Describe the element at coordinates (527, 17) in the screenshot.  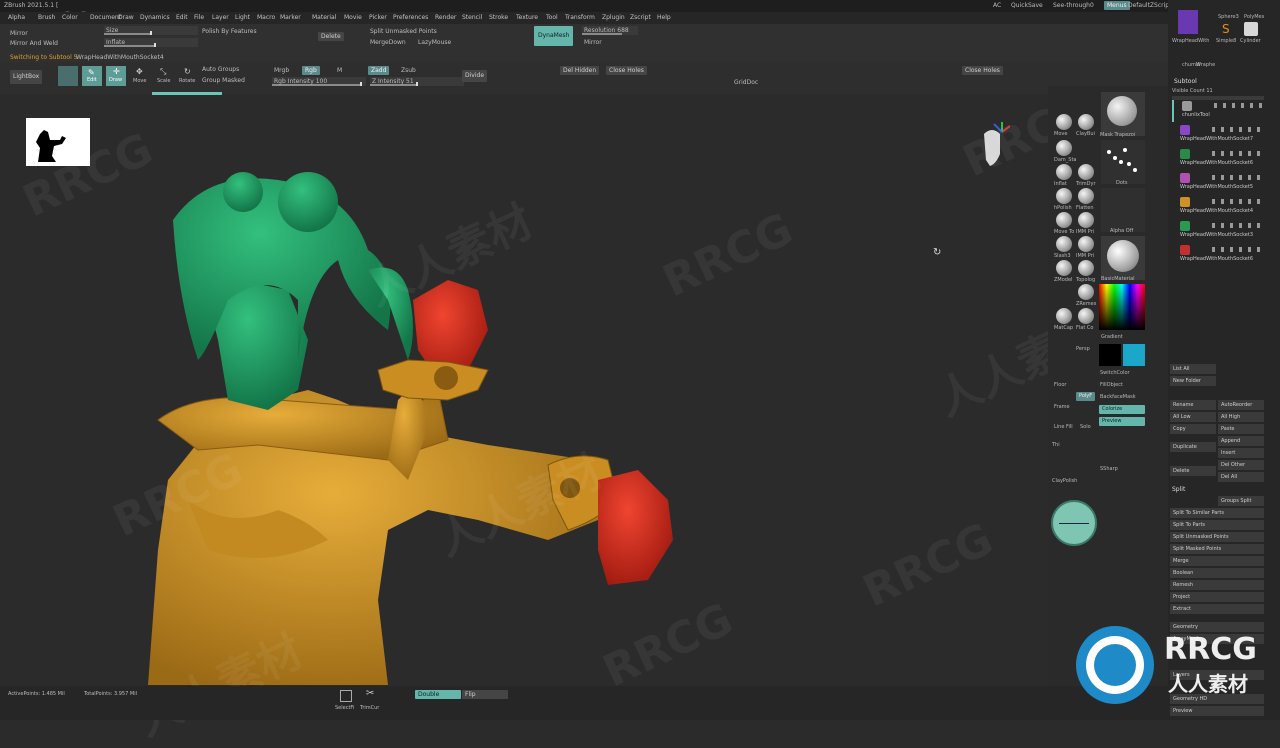
I see `menu-texture: Texture` at that location.